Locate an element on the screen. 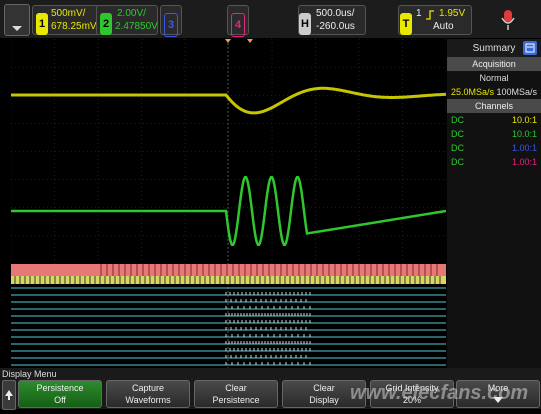 Image resolution: width=541 pixels, height=414 pixels. horizontal-box: H 500.0us/ -260.0us is located at coordinates (332, 20).